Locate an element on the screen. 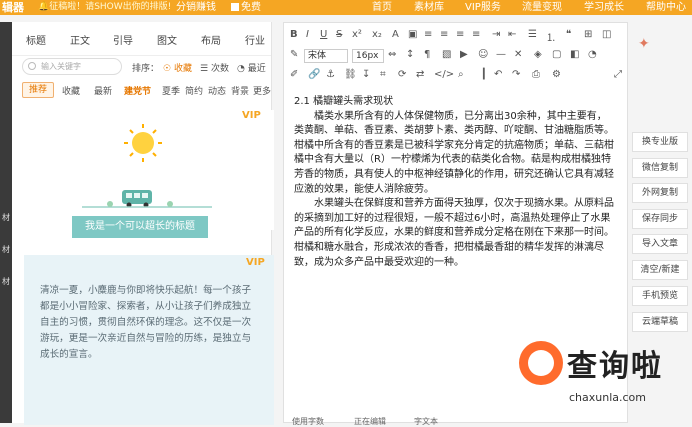  panel-divider is located at coordinates (278, 222).